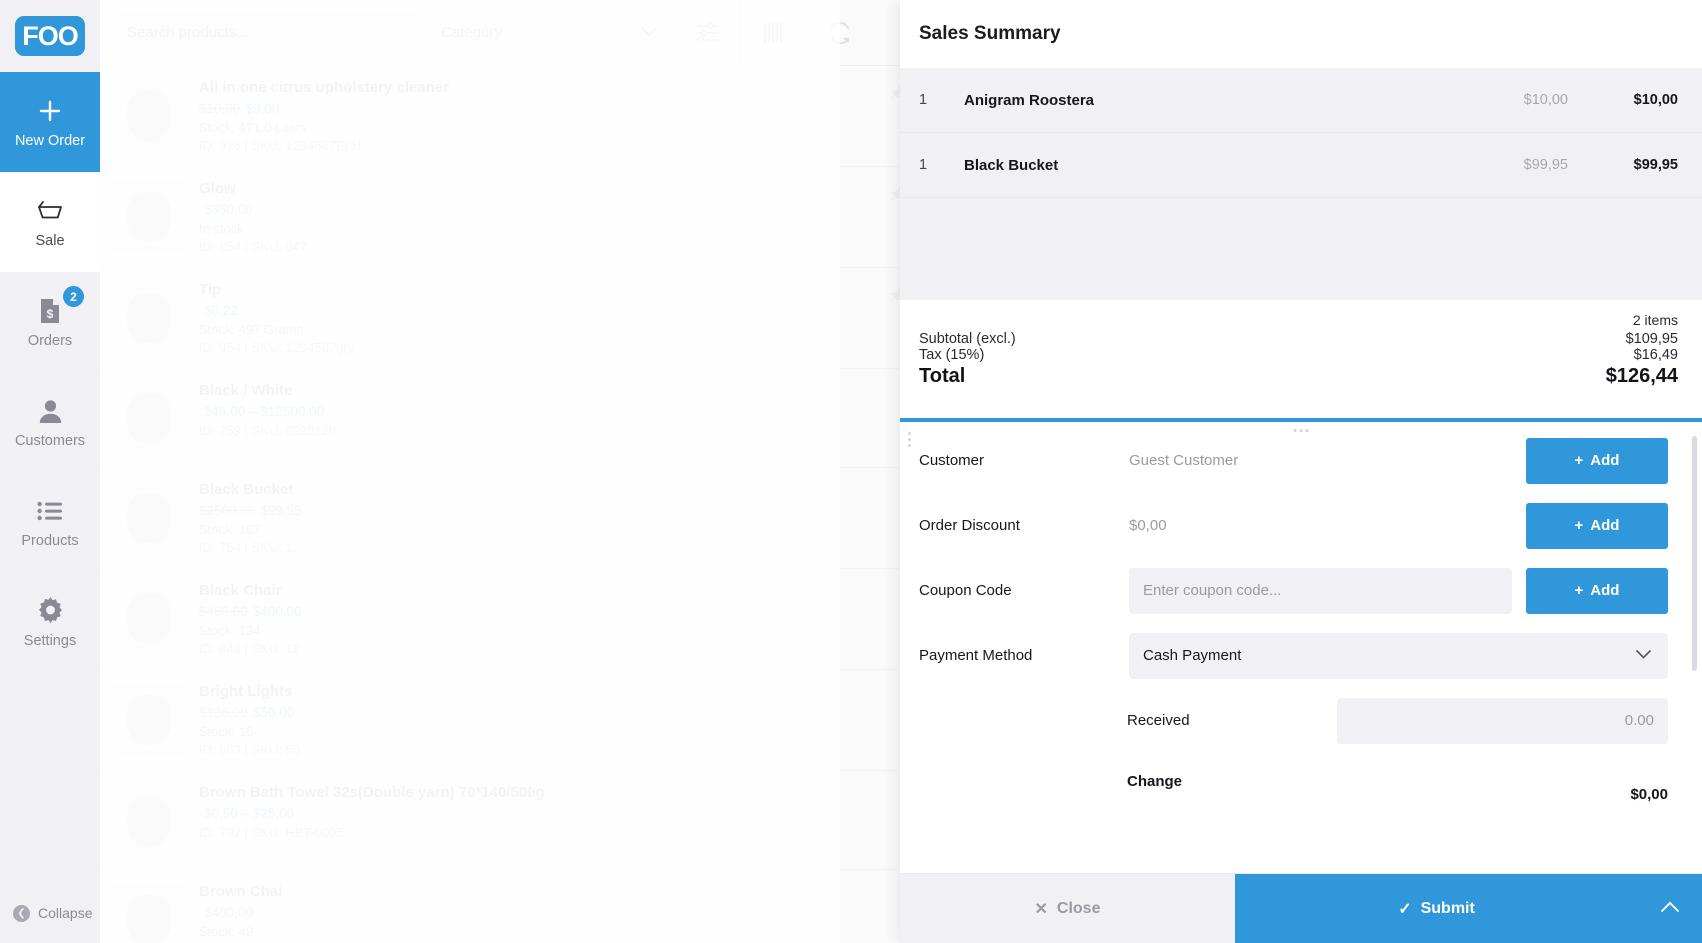 The height and width of the screenshot is (943, 1702). What do you see at coordinates (1655, 100) in the screenshot?
I see `cart-line-total: $10,00` at bounding box center [1655, 100].